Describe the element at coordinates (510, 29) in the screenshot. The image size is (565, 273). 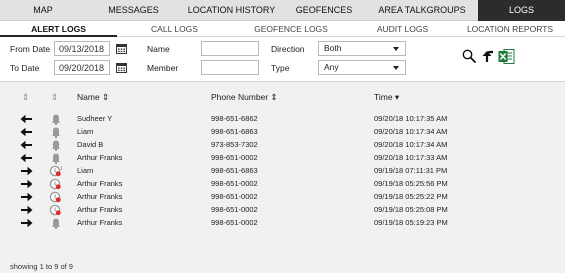
I see `tab-location-reports: LOCATION REPORTS` at that location.